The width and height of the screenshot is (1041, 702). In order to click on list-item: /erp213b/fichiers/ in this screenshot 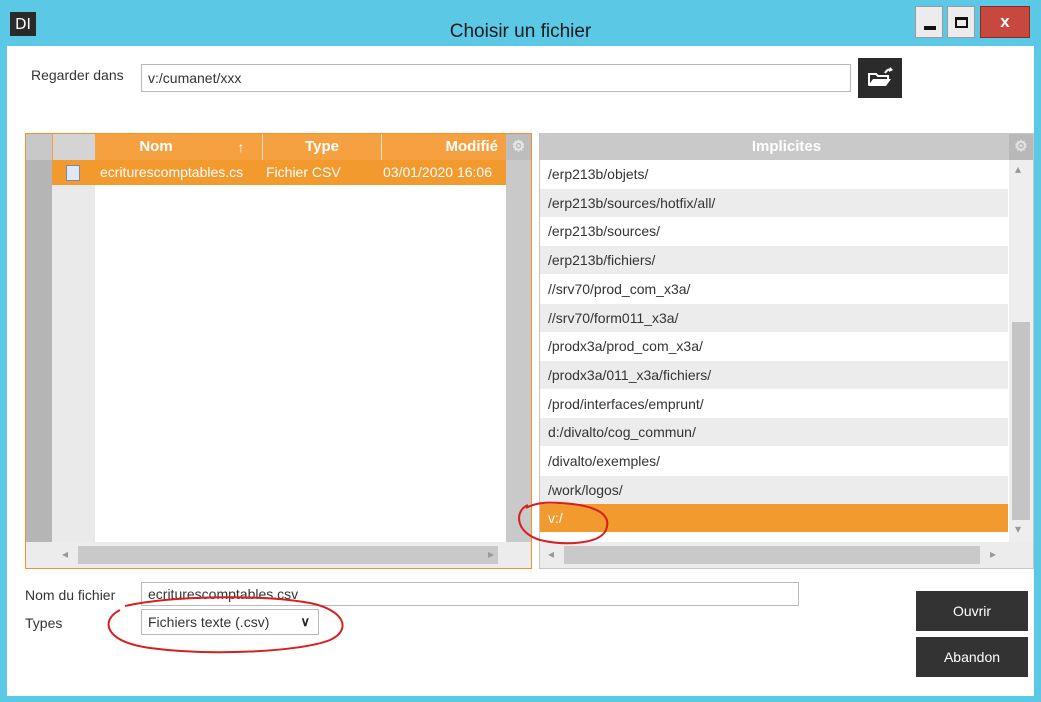, I will do `click(774, 260)`.